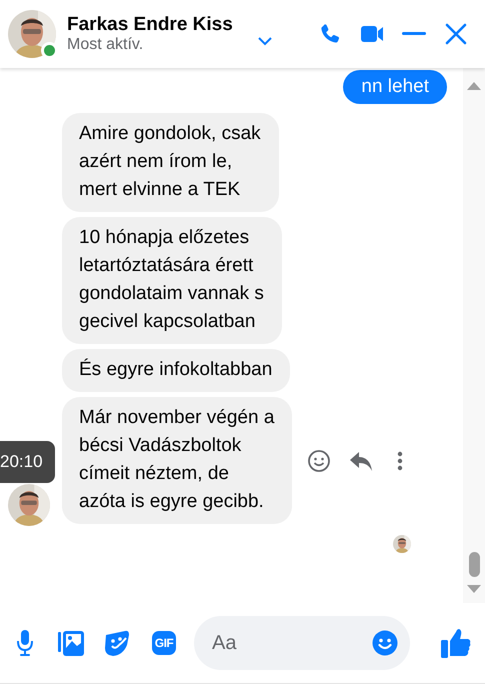 The width and height of the screenshot is (485, 684). I want to click on message-bubble: 10 hónapja előzetes letartóztatására érett gondolataim vannak s gecivel kapcsolatban, so click(172, 280).